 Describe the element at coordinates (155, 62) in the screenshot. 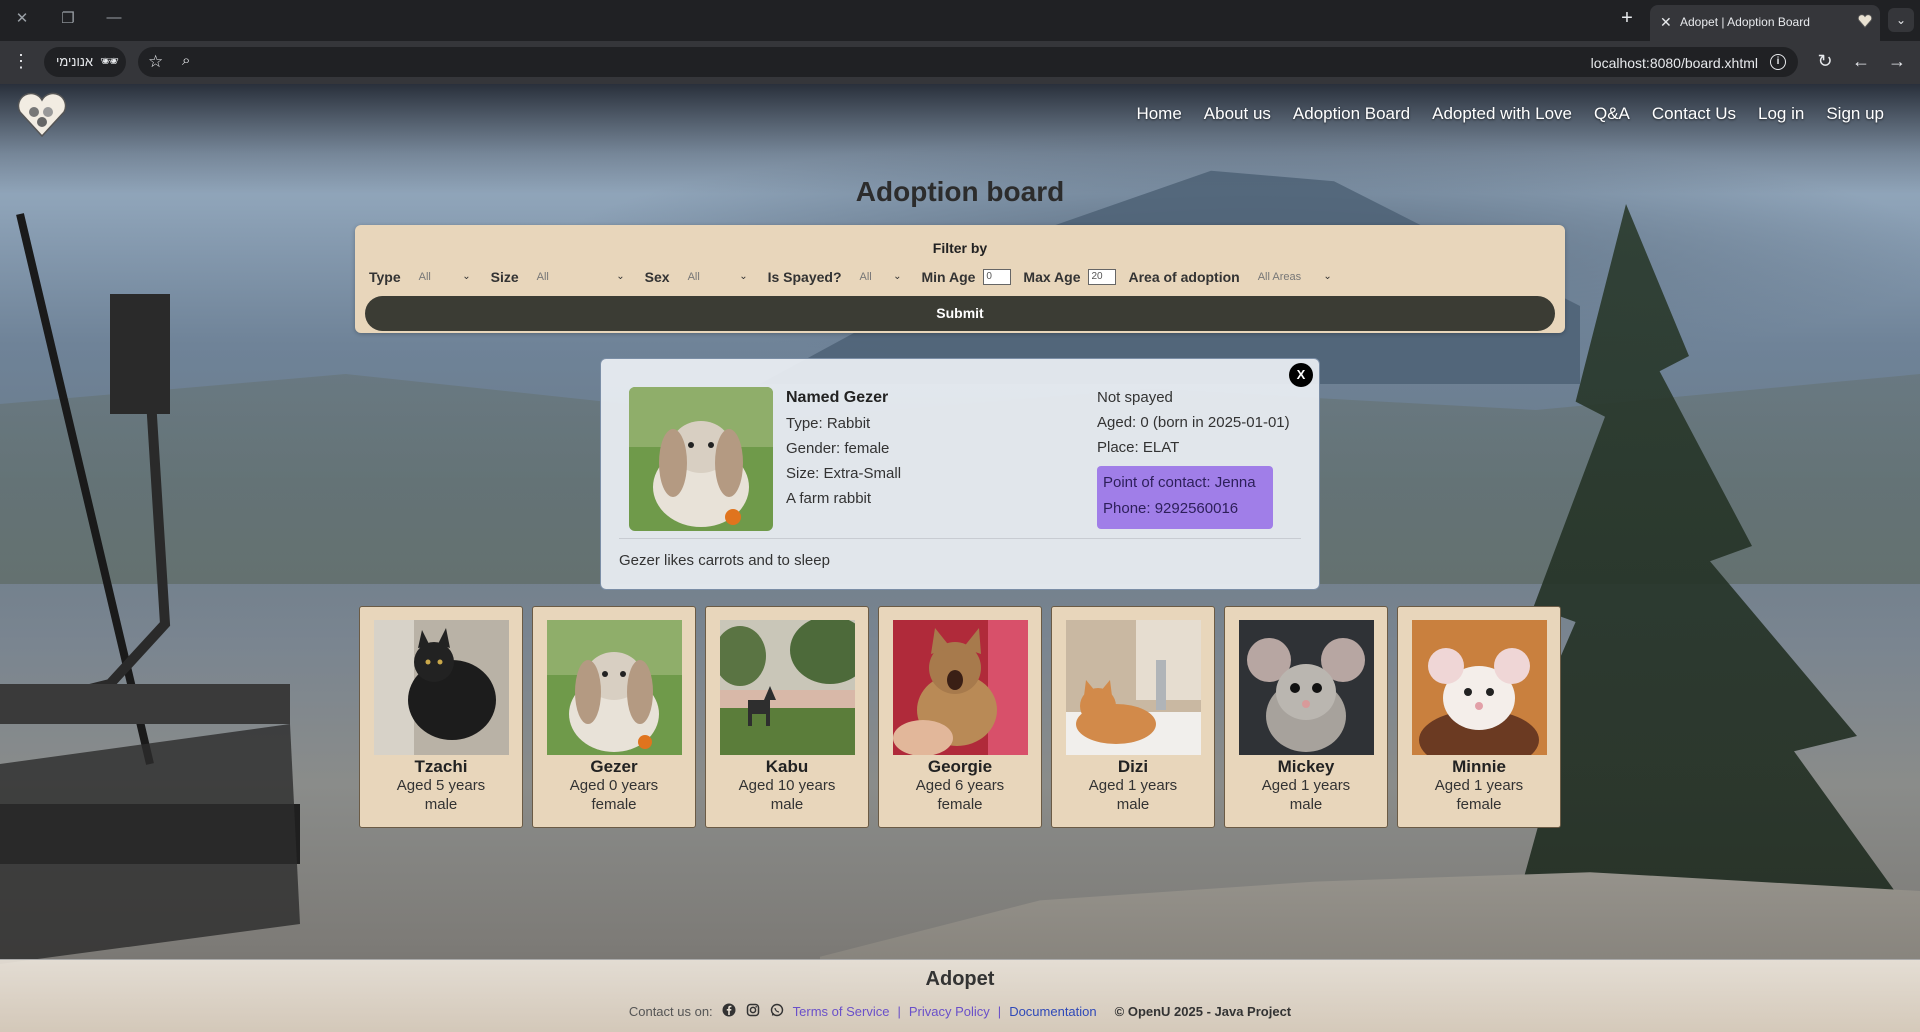

I see `bookmark-star-icon: ☆` at that location.